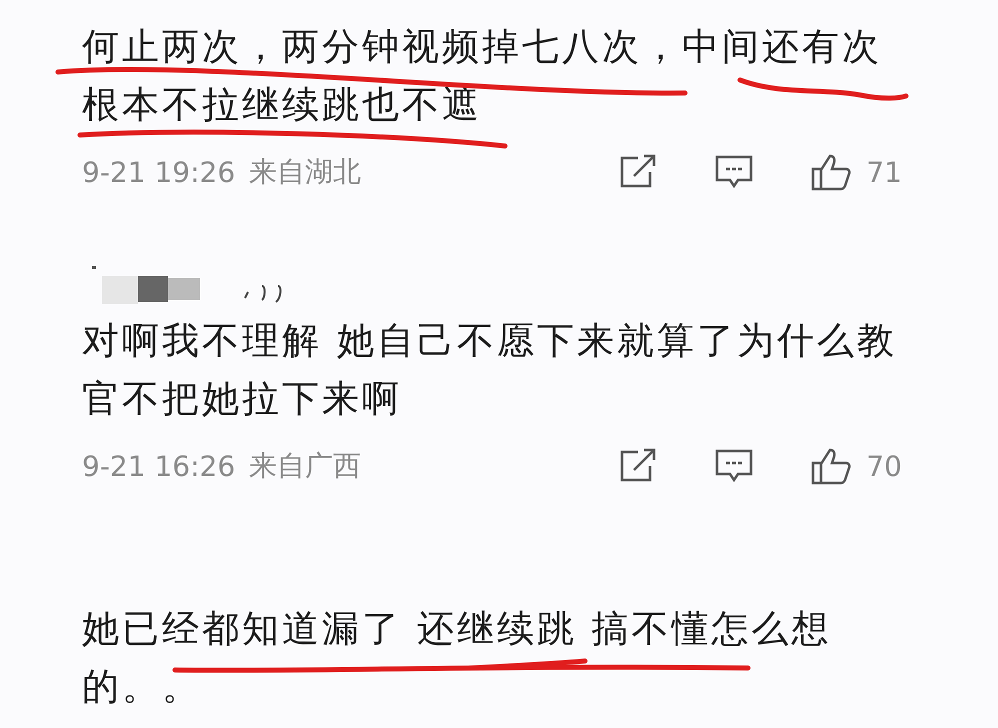  Describe the element at coordinates (482, 47) in the screenshot. I see `comment-text: 何止两次，两分钟视频掉七八次，中间还有次` at that location.